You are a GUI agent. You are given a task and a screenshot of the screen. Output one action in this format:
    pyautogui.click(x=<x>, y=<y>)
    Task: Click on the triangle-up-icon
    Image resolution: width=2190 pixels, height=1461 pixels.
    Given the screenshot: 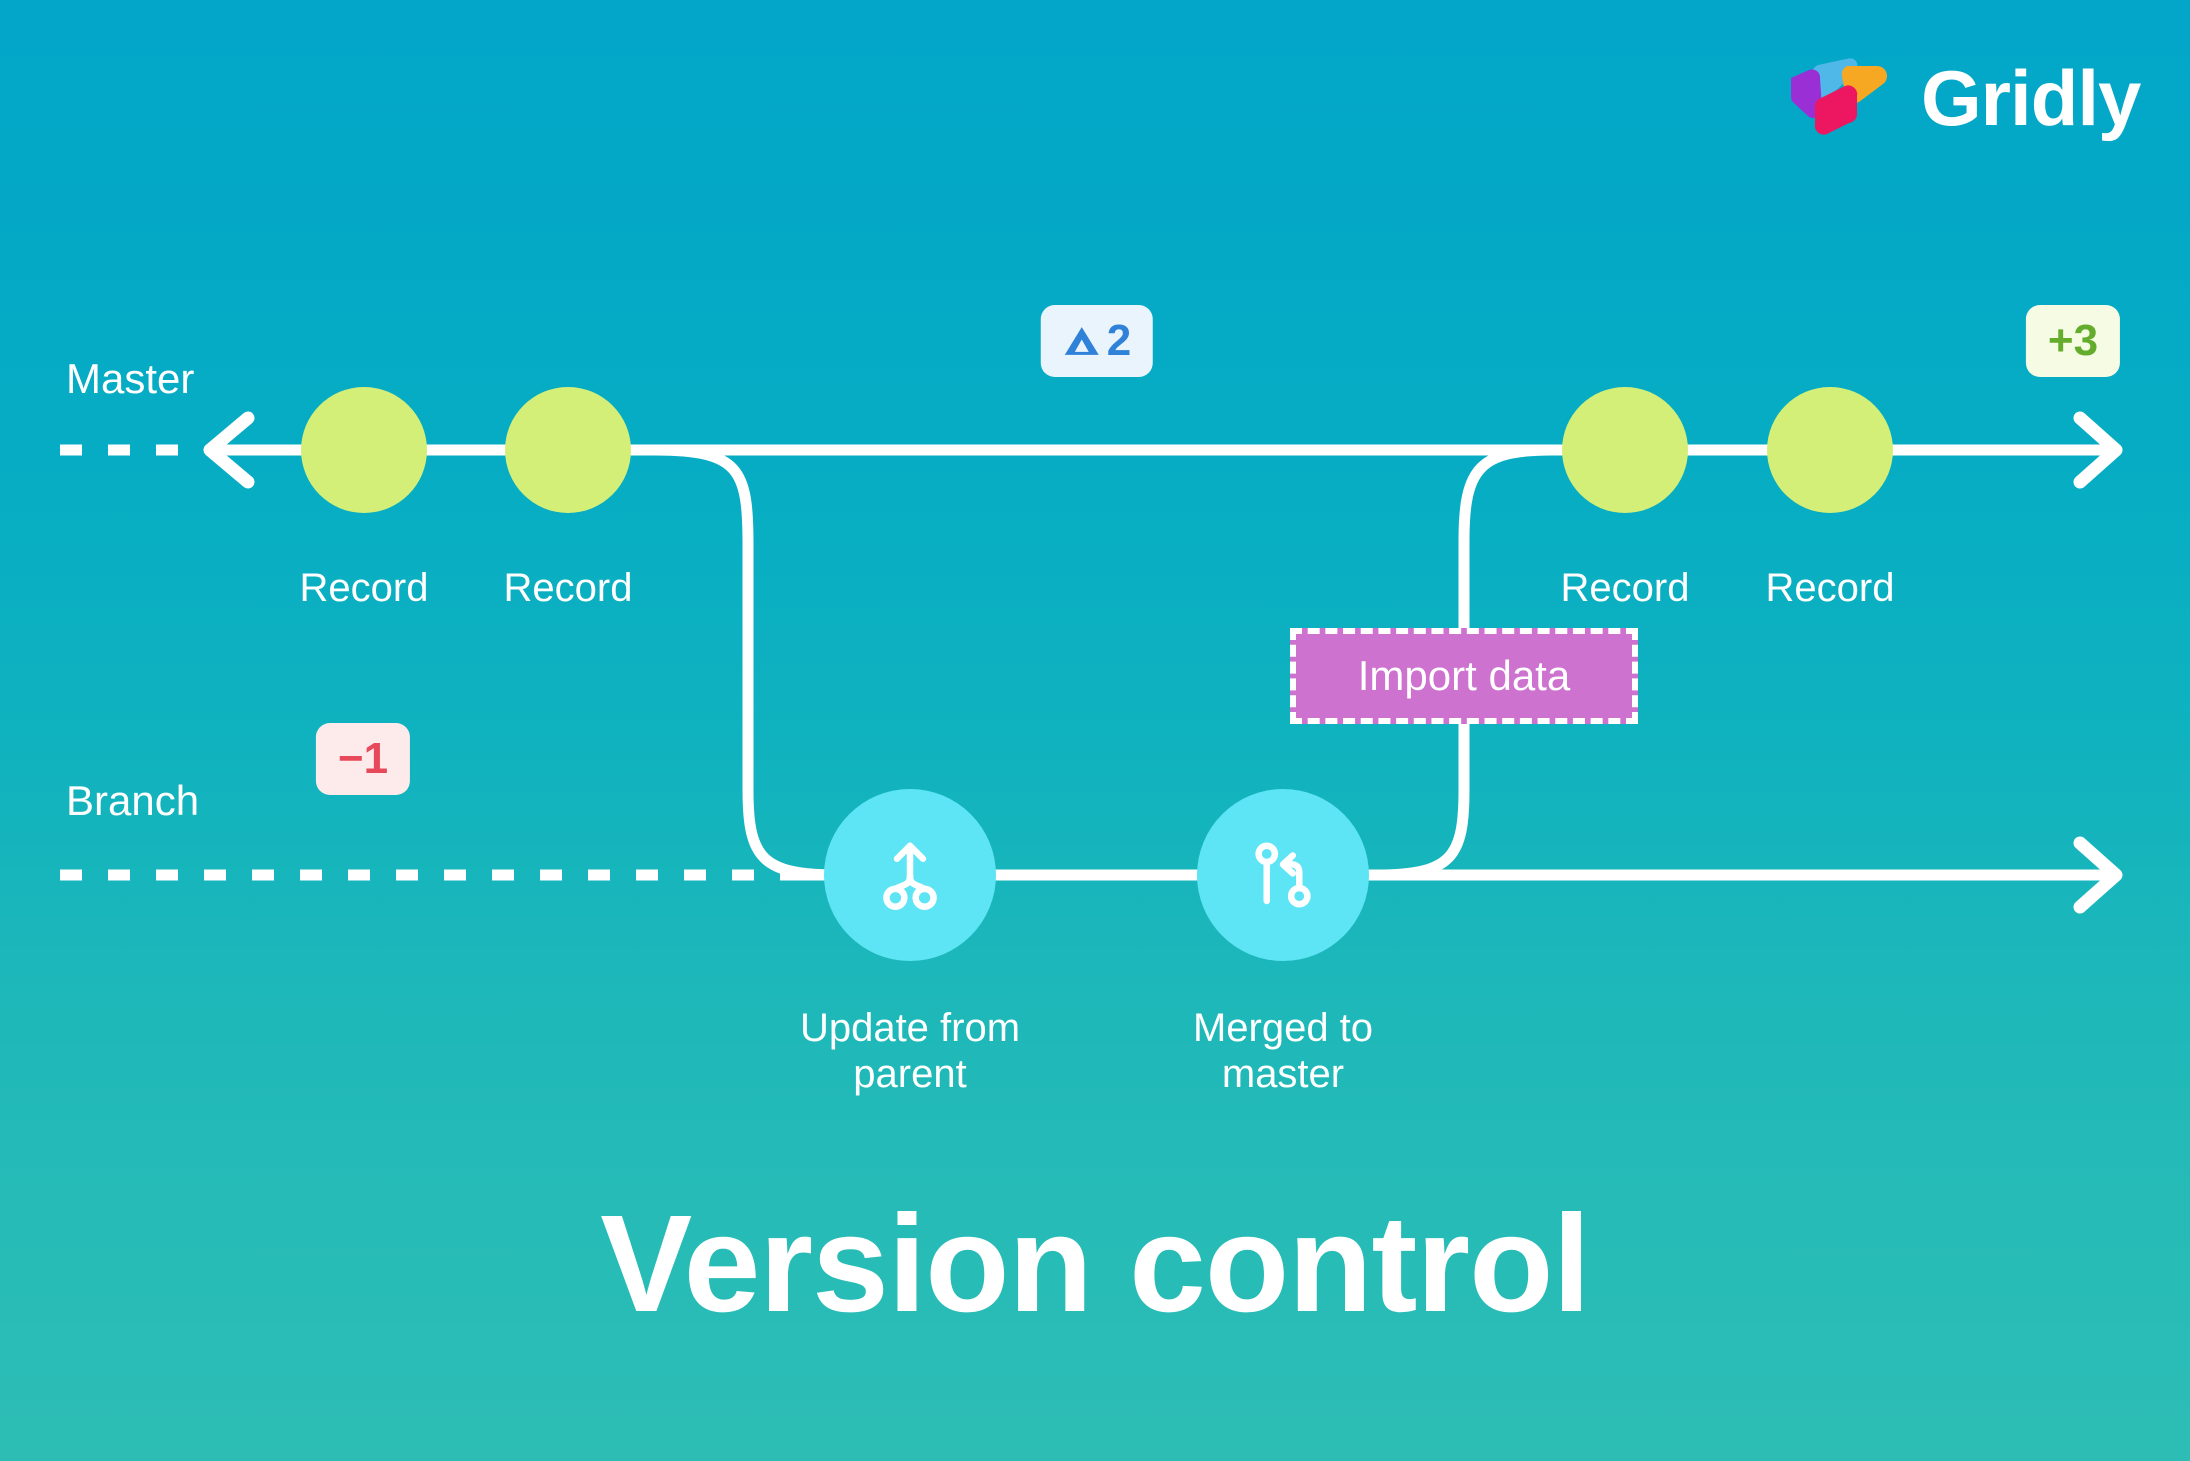 What is the action you would take?
    pyautogui.click(x=1081, y=341)
    